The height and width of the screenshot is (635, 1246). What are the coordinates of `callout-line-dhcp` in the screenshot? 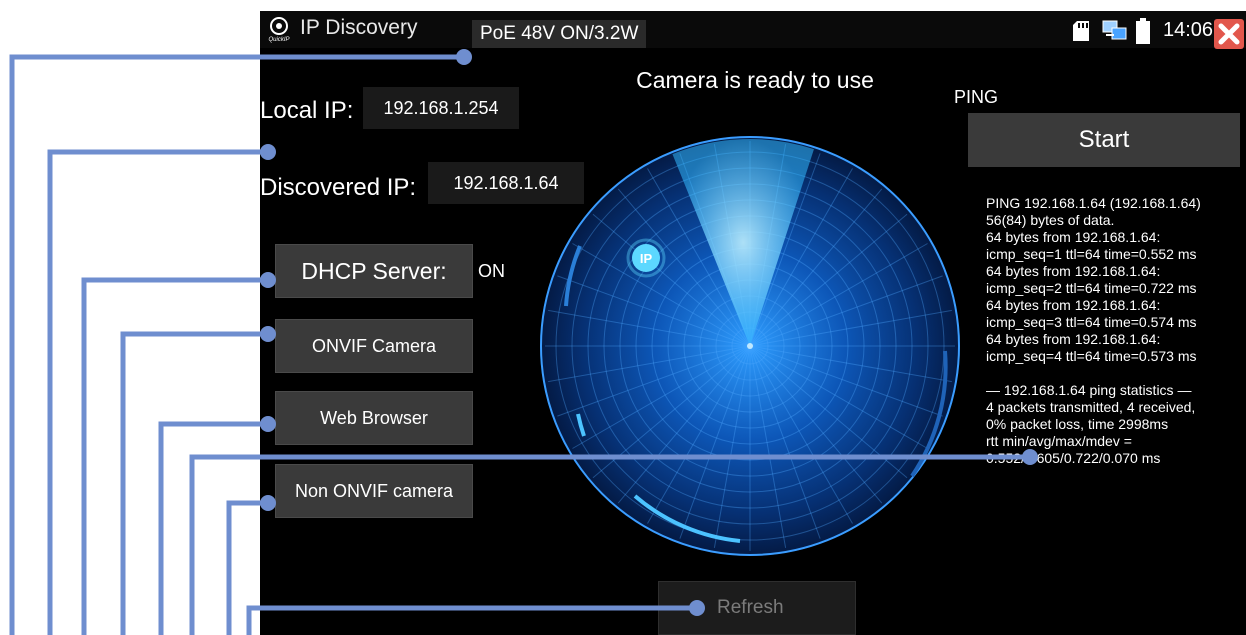 It's located at (174, 456).